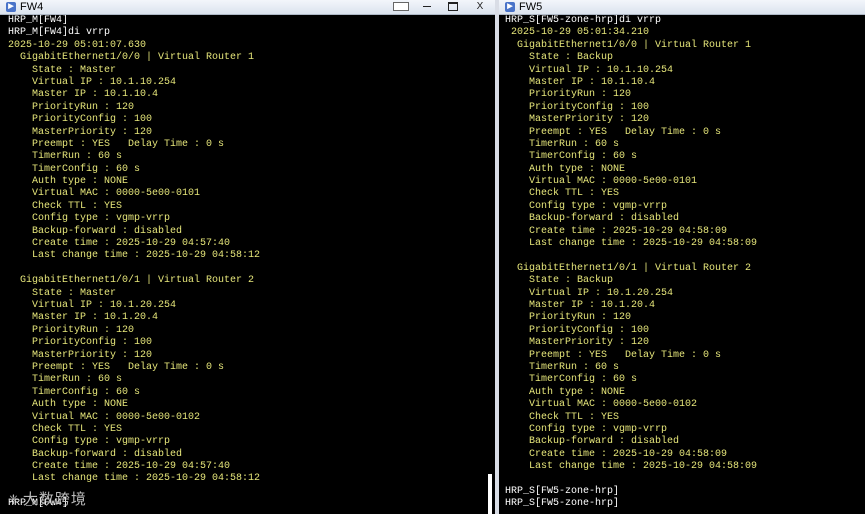 The image size is (865, 514). What do you see at coordinates (38, 20) in the screenshot?
I see `terminal-prompt-line: HRP_M[FW4]` at bounding box center [38, 20].